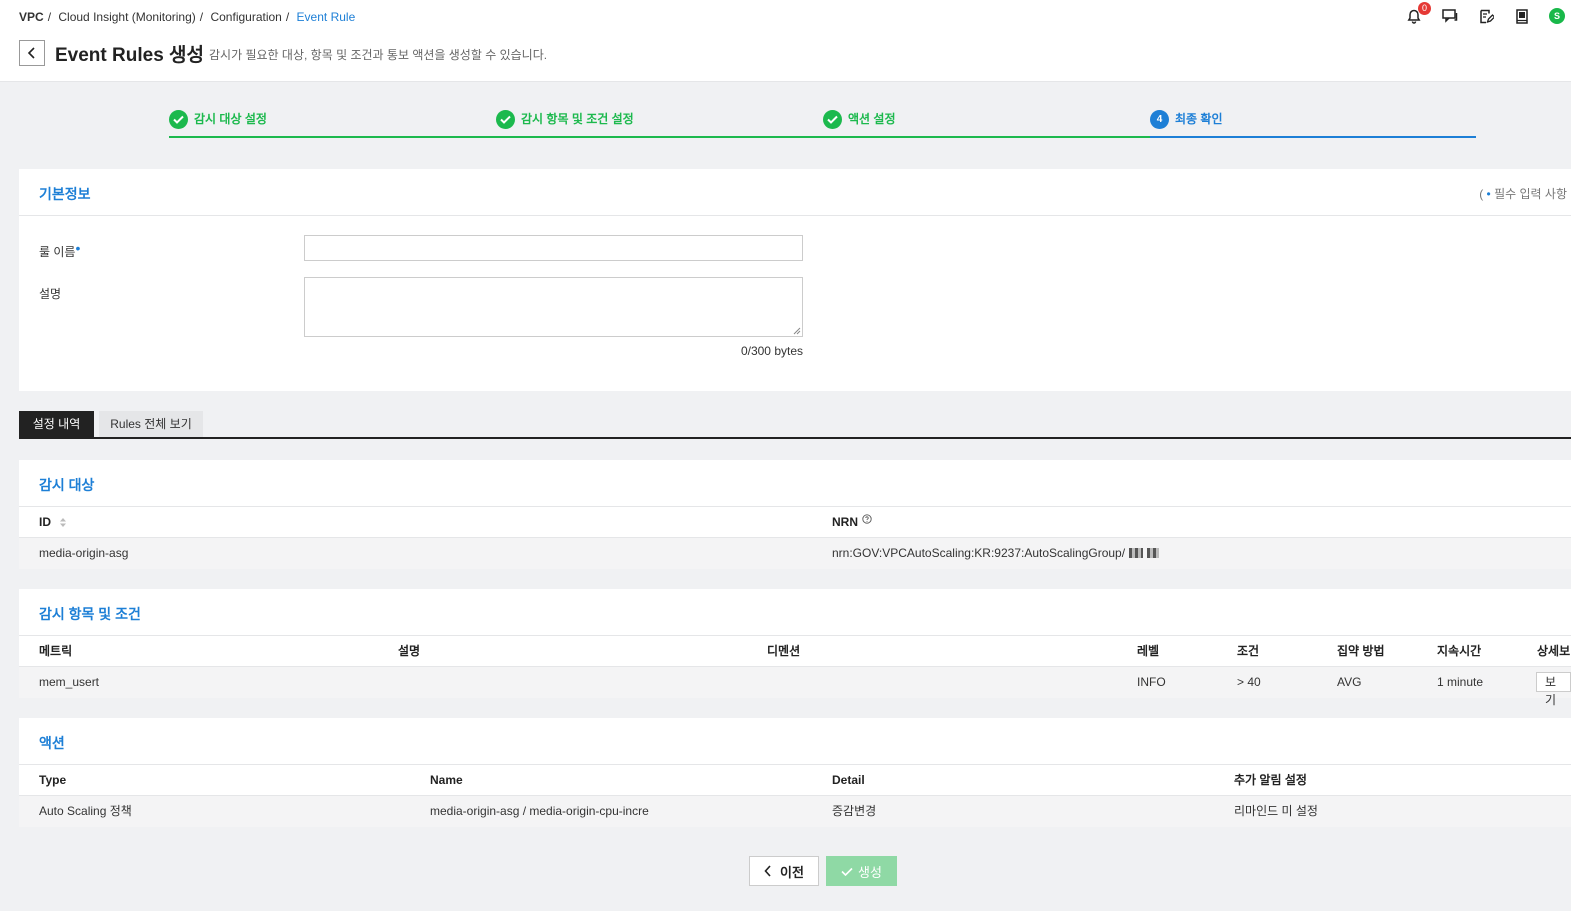  I want to click on prev-button-label: 이전, so click(792, 872).